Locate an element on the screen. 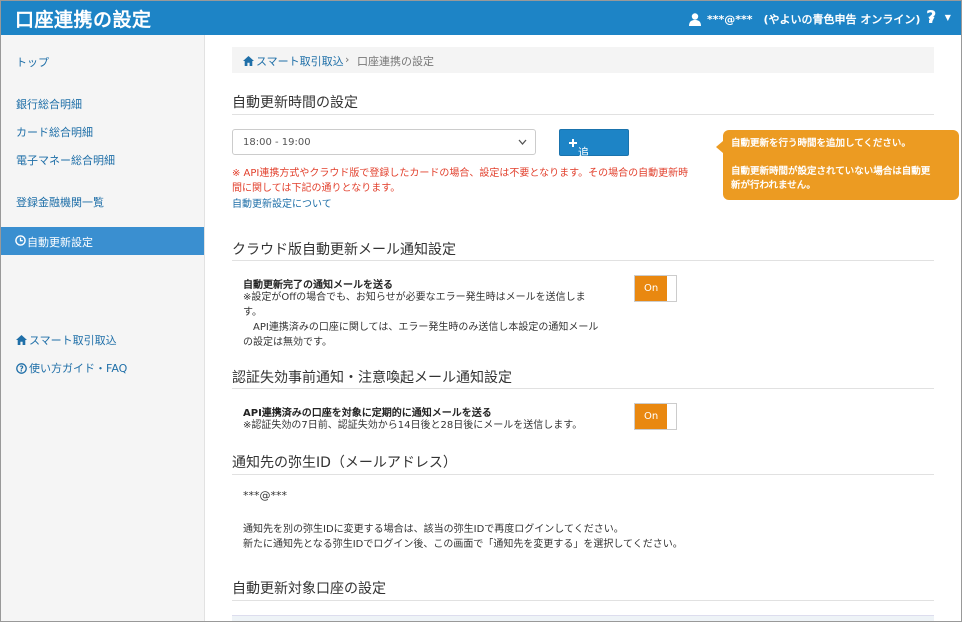 The height and width of the screenshot is (622, 962). breadcrumb-current: 口座連携の設定 is located at coordinates (395, 61).